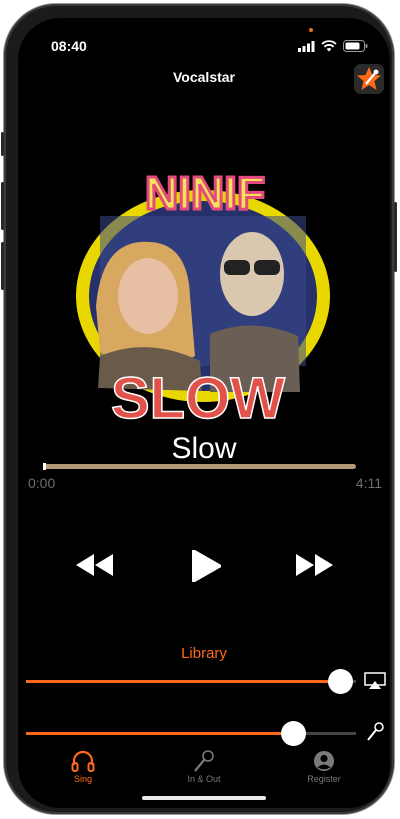 Image resolution: width=400 pixels, height=819 pixels. I want to click on fast-forward-icon, so click(314, 565).